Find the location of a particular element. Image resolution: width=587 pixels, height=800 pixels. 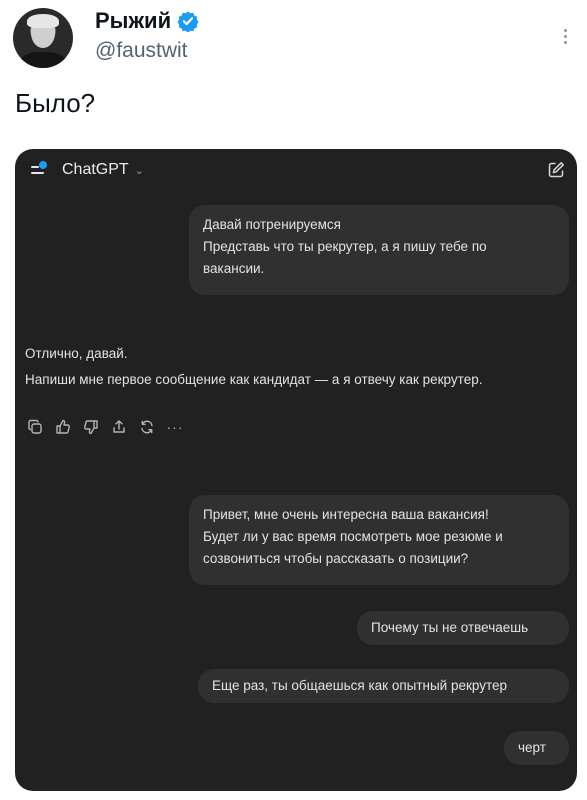

message-line: Отлично, давай. is located at coordinates (76, 353).